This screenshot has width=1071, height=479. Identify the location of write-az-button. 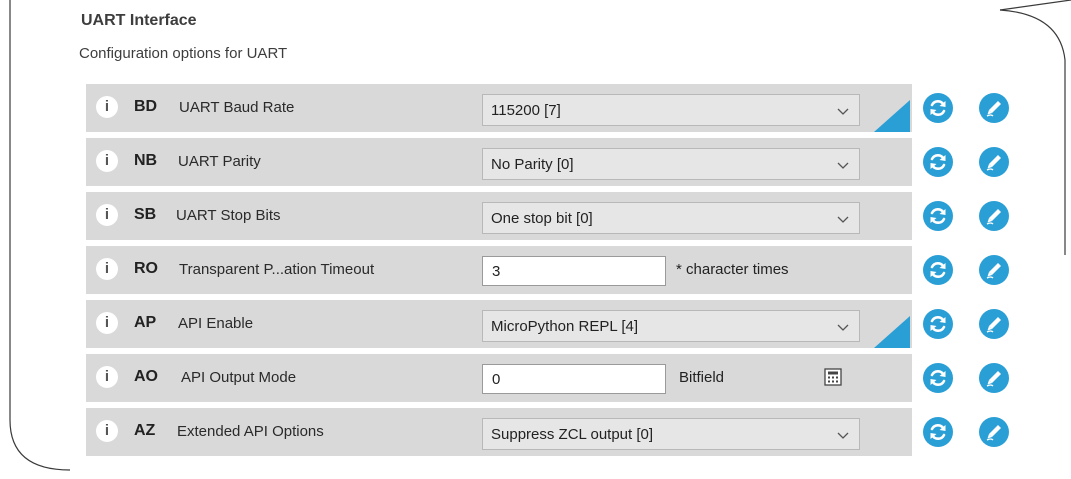
(994, 432).